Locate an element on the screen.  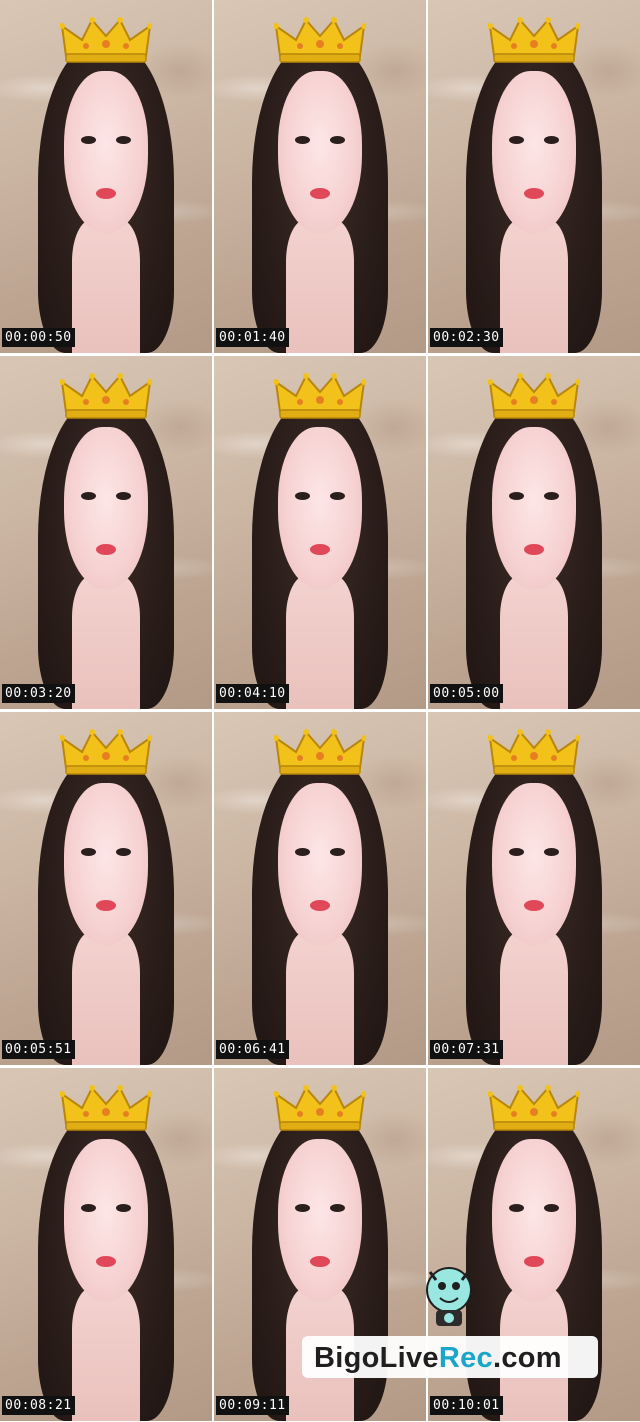
timestamp-label: 00:07:31 is located at coordinates (466, 1049).